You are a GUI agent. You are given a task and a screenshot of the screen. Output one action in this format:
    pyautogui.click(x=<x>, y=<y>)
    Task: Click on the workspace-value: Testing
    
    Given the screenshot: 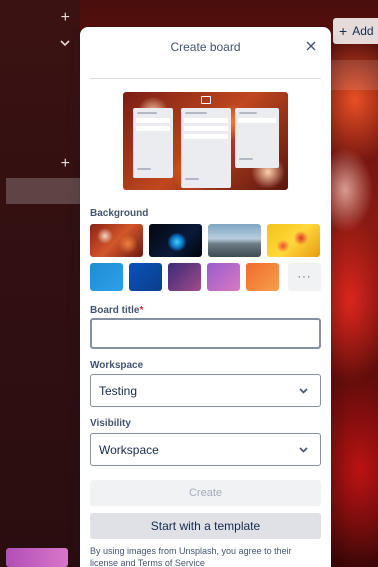 What is the action you would take?
    pyautogui.click(x=118, y=390)
    